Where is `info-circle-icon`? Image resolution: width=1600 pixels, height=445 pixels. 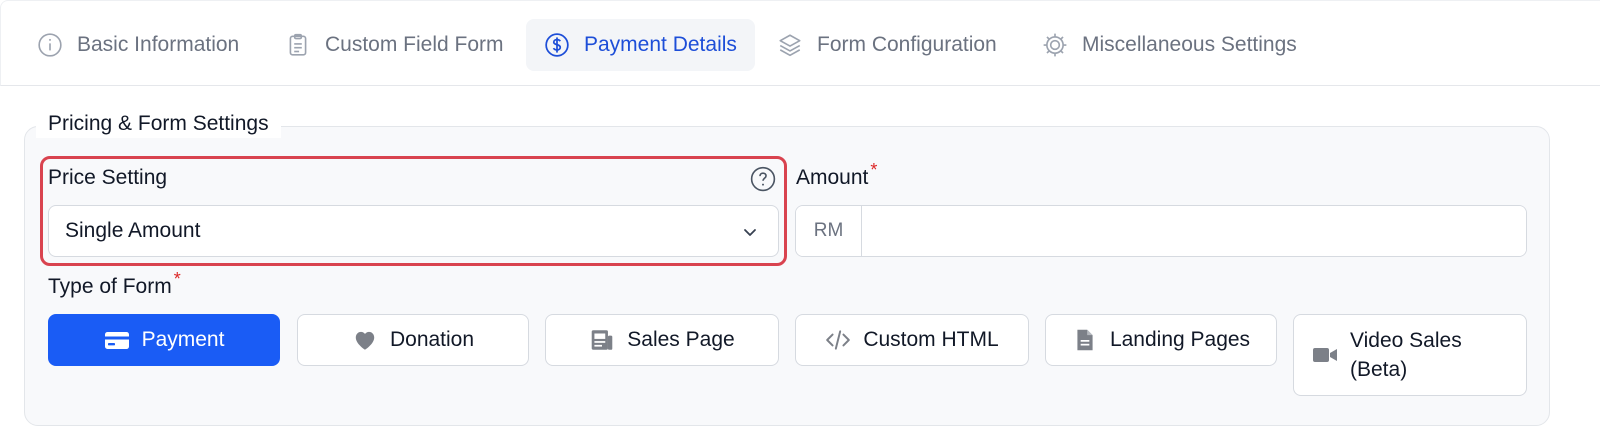
info-circle-icon is located at coordinates (50, 45).